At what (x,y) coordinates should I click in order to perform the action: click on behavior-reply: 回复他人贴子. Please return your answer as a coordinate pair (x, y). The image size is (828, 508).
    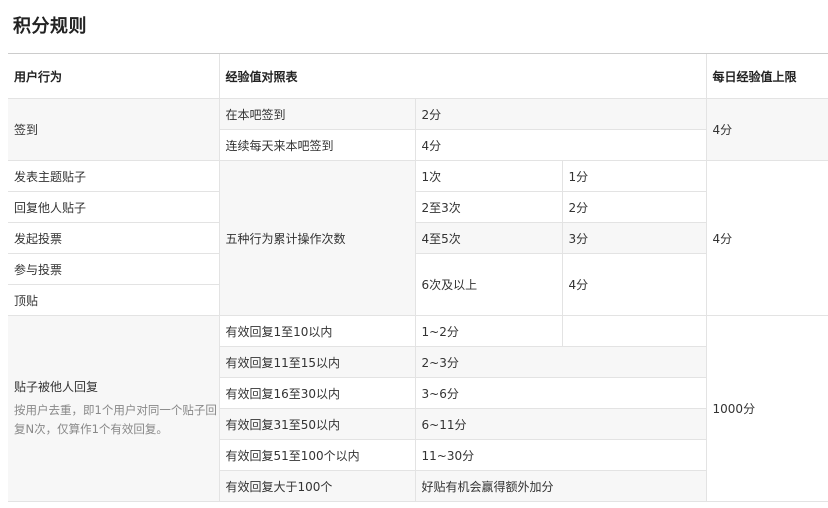
    Looking at the image, I should click on (113, 207).